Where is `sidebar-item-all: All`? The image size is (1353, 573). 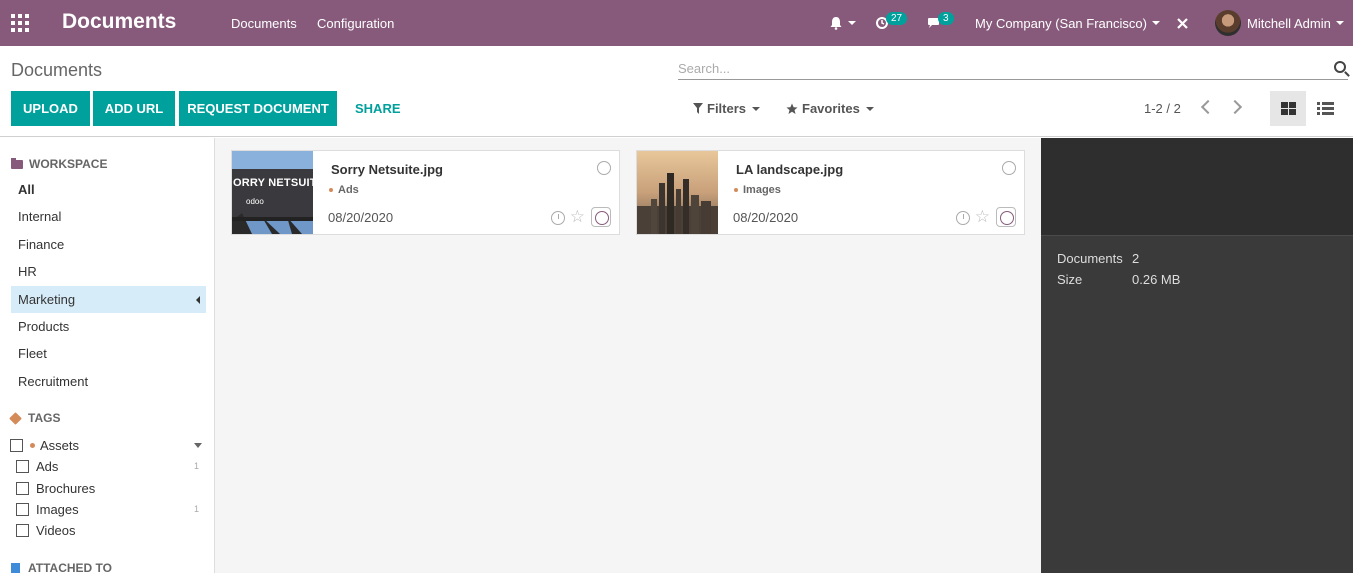 sidebar-item-all: All is located at coordinates (108, 189).